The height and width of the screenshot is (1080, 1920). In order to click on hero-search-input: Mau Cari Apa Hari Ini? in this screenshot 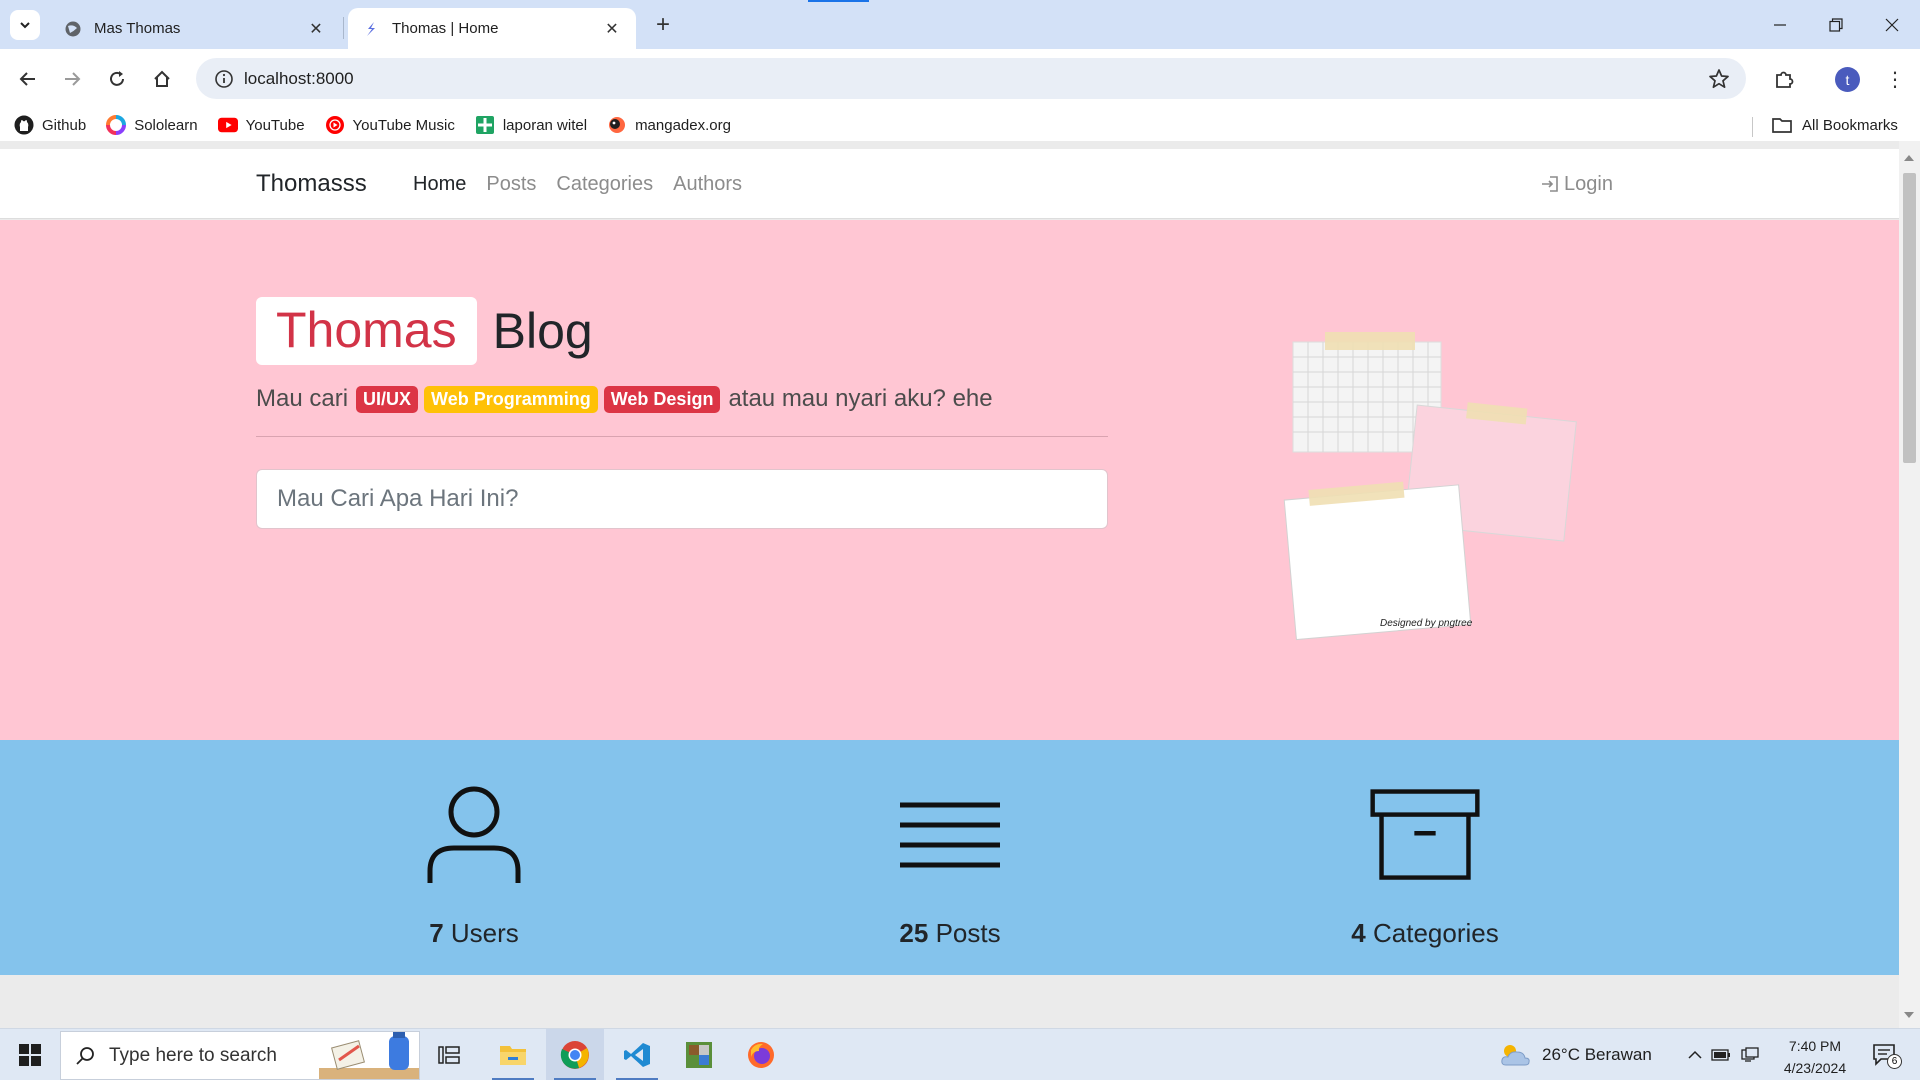, I will do `click(682, 499)`.